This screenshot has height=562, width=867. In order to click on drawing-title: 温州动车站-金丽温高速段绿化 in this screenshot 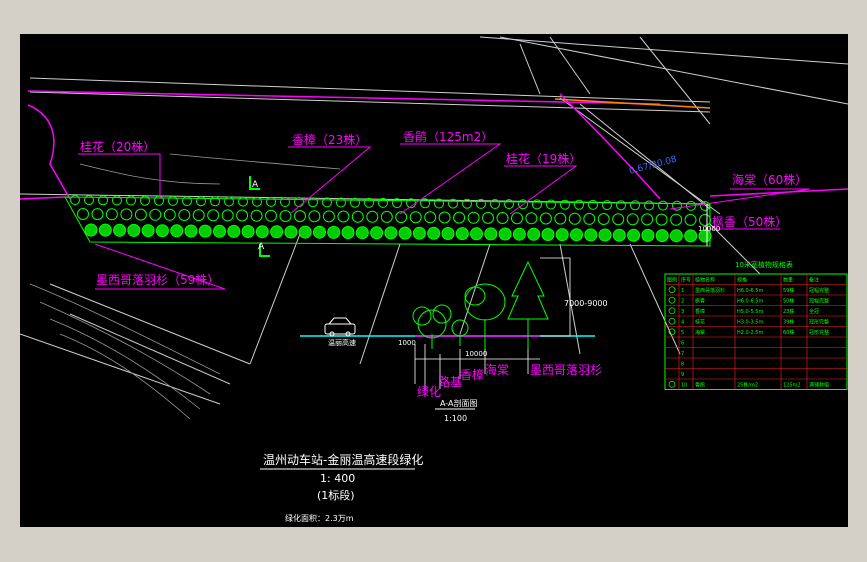, I will do `click(343, 459)`.